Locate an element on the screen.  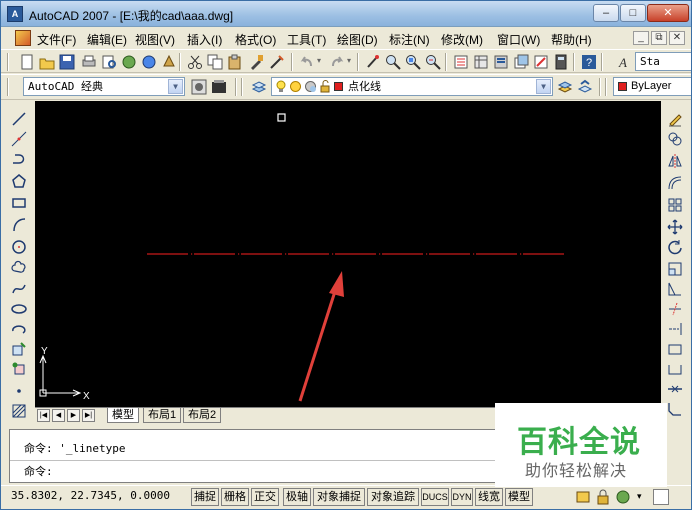
tool-palettes-icon is located at coordinates (501, 62).